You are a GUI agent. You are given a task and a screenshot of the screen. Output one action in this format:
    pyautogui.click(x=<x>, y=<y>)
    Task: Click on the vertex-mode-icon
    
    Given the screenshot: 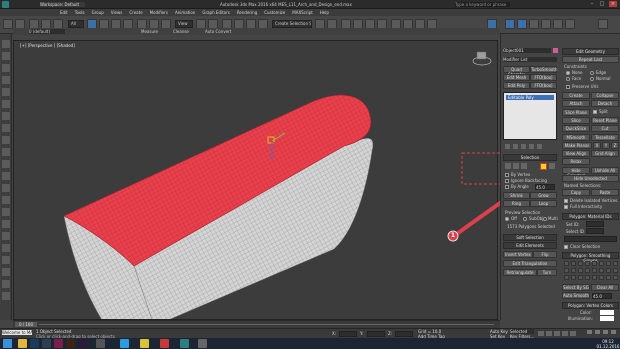 What is the action you would take?
    pyautogui.click(x=508, y=166)
    